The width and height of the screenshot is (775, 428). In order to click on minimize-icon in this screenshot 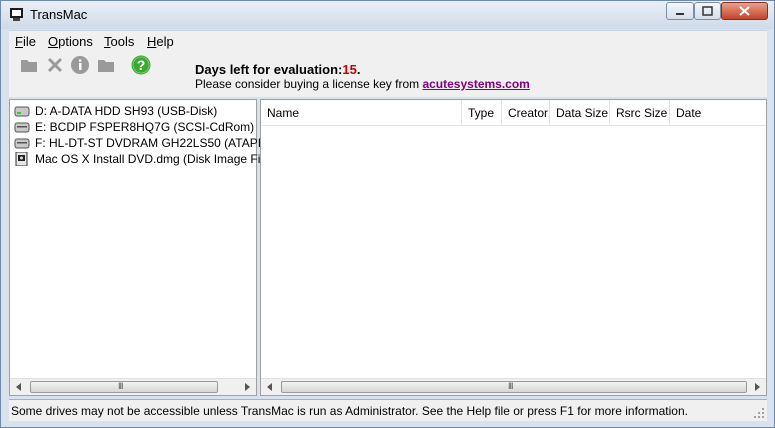, I will do `click(680, 14)`.